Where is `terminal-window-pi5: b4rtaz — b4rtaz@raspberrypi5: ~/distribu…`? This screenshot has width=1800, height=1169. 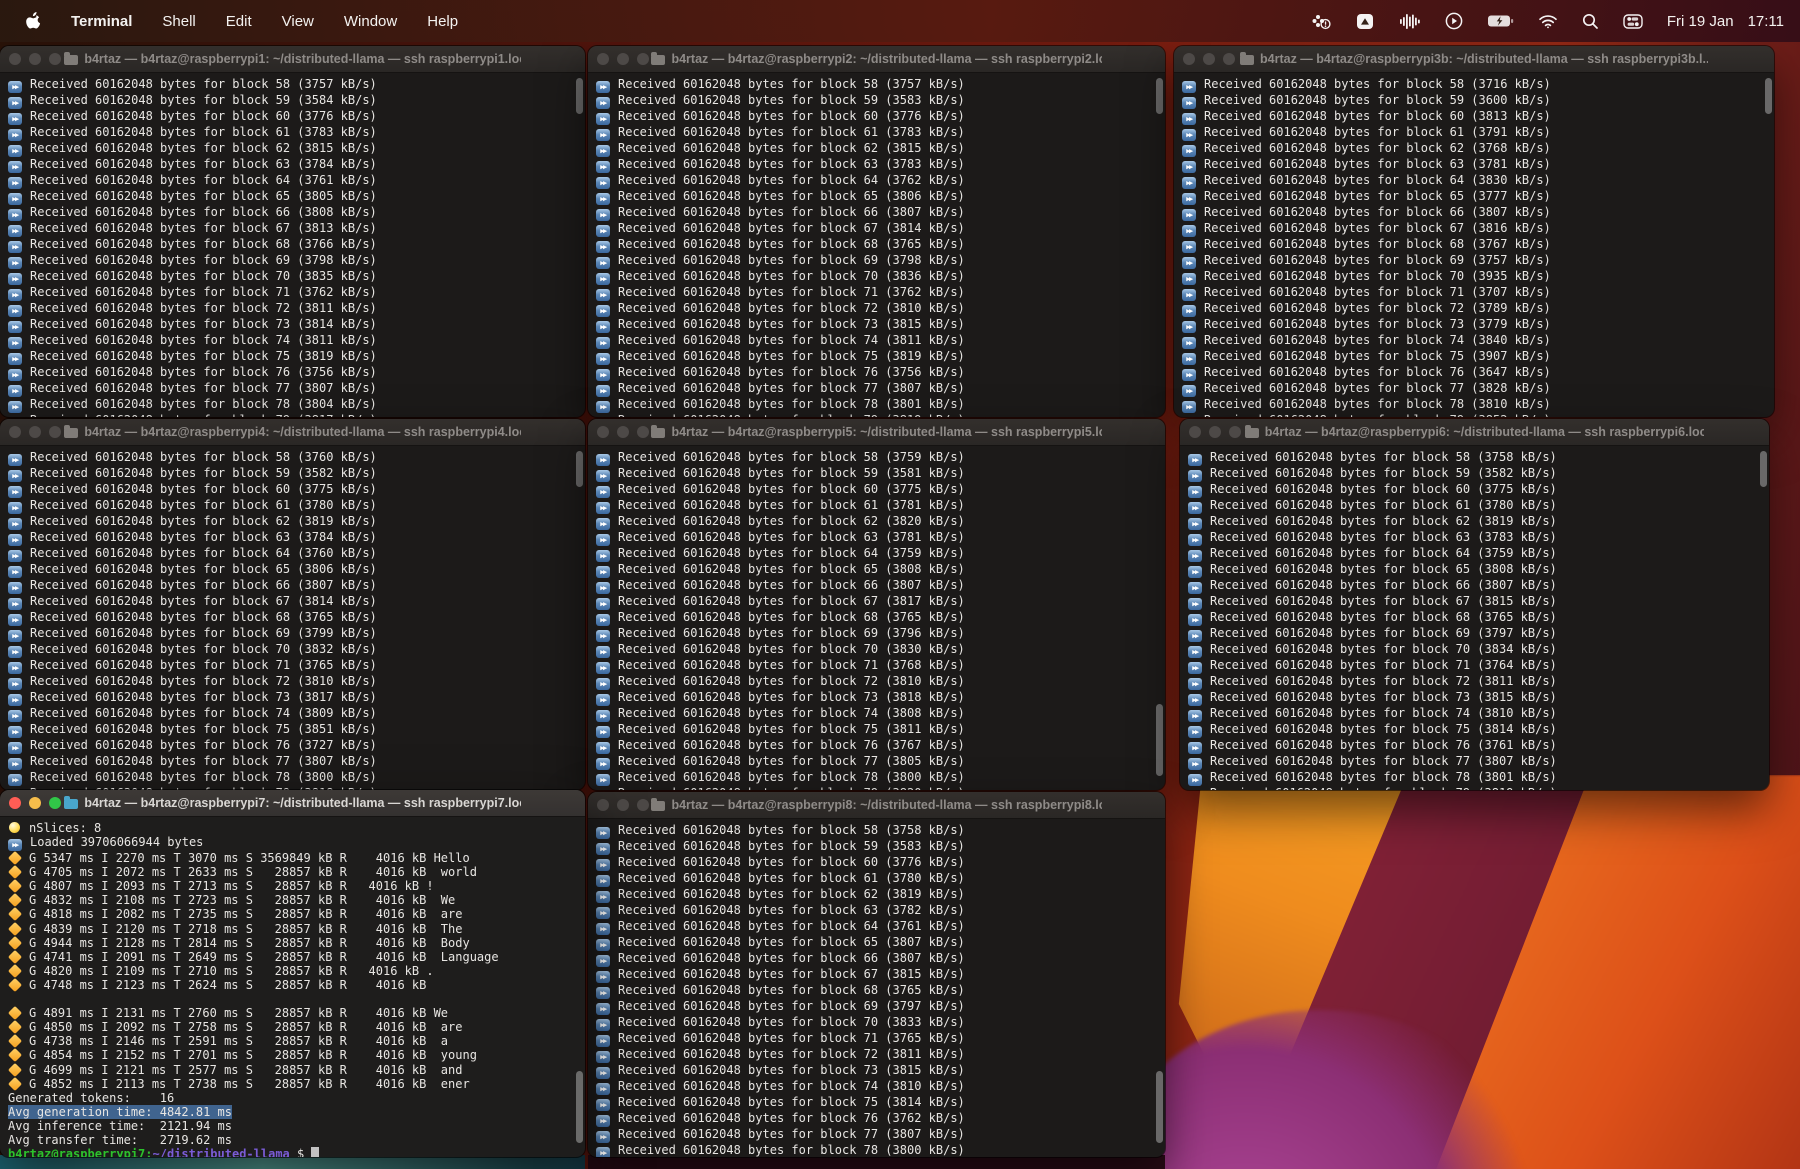
terminal-window-pi5: b4rtaz — b4rtaz@raspberrypi5: ~/distribu… is located at coordinates (876, 604).